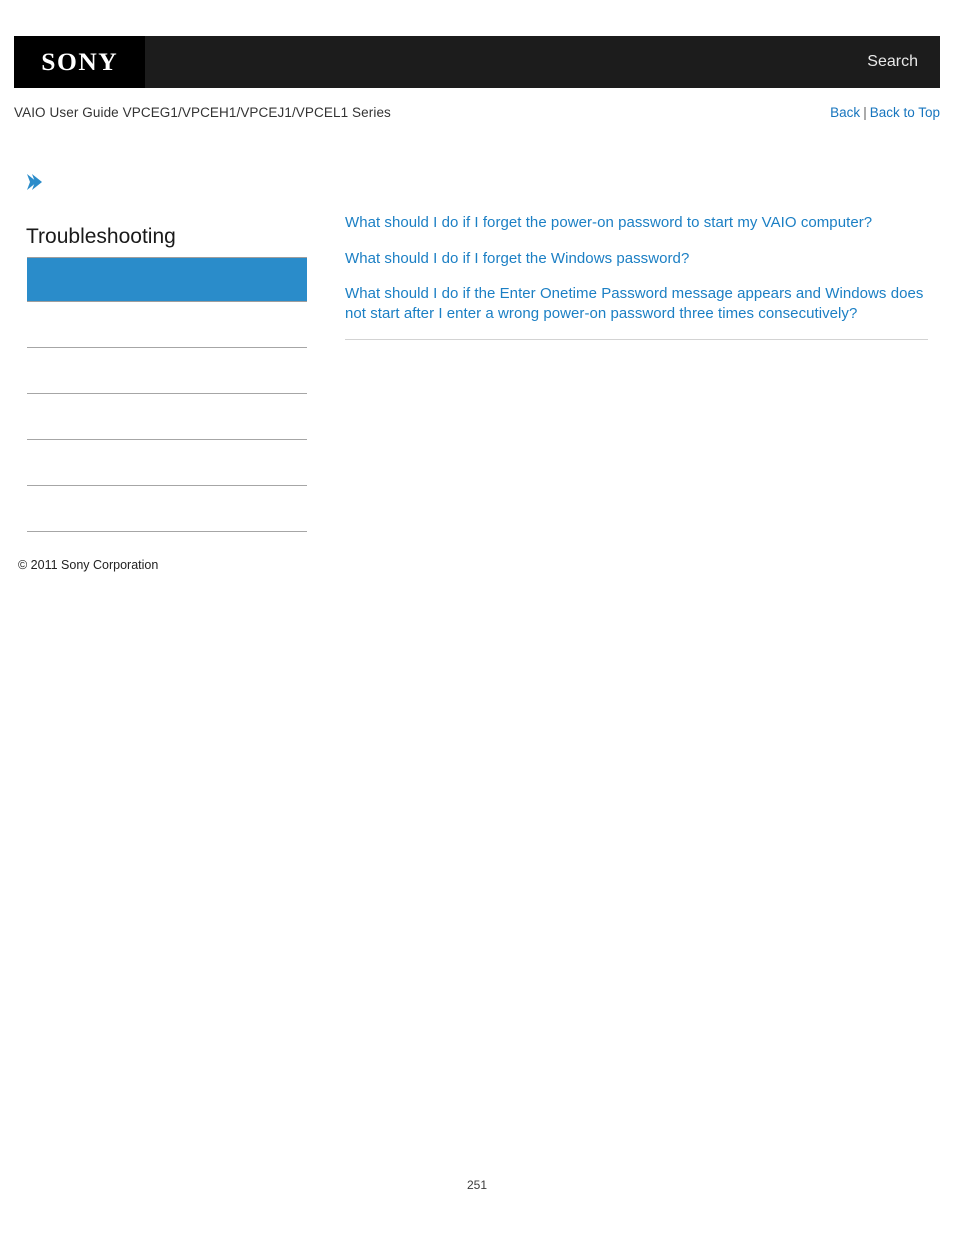 Image resolution: width=954 pixels, height=1235 pixels. I want to click on sidebar-item-selected, so click(167, 279).